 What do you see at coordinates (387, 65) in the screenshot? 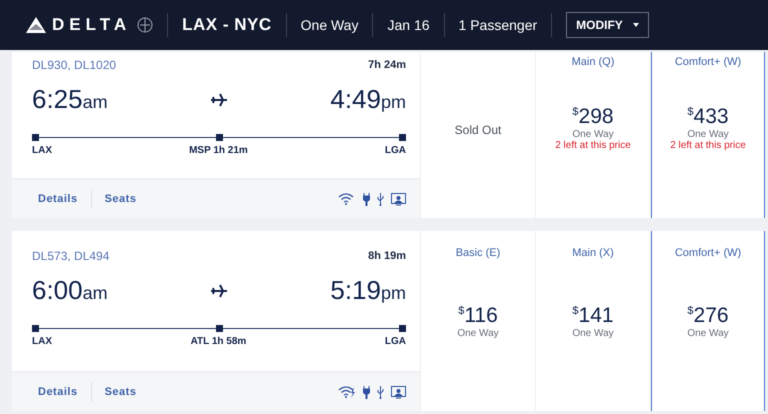
I see `flight-duration: 7h 24m` at bounding box center [387, 65].